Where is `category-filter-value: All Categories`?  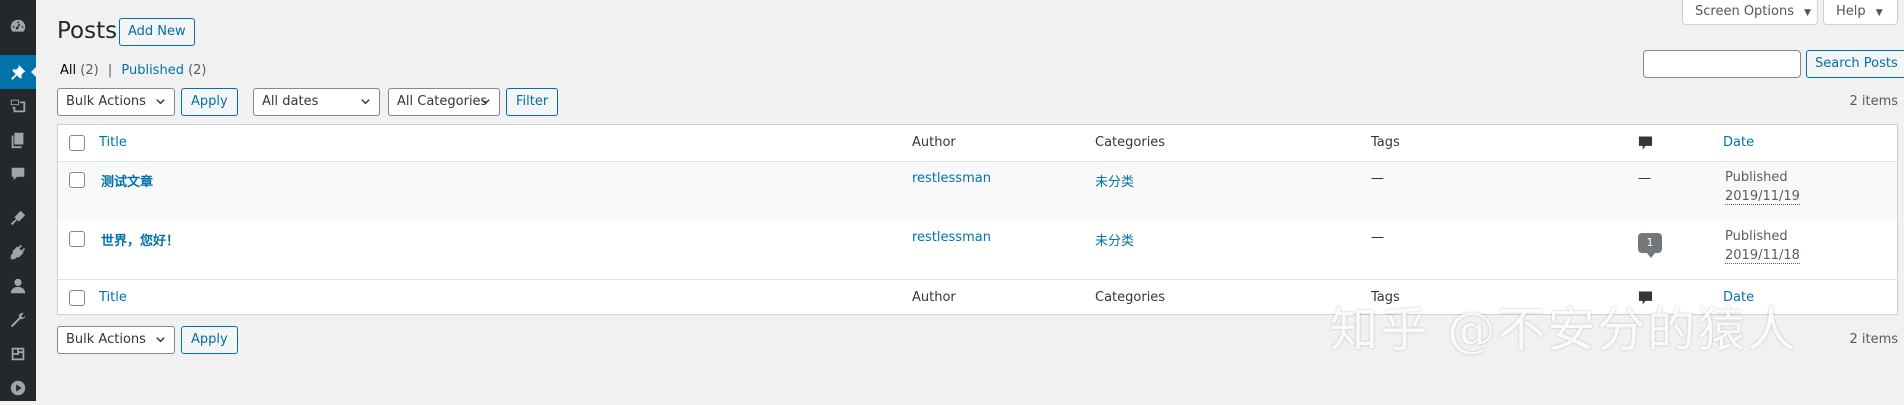 category-filter-value: All Categories is located at coordinates (442, 101).